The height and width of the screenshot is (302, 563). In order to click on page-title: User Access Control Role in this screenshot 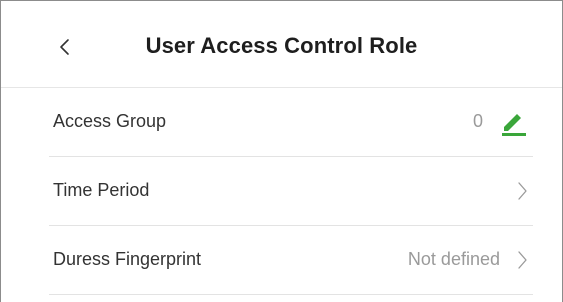, I will do `click(281, 45)`.